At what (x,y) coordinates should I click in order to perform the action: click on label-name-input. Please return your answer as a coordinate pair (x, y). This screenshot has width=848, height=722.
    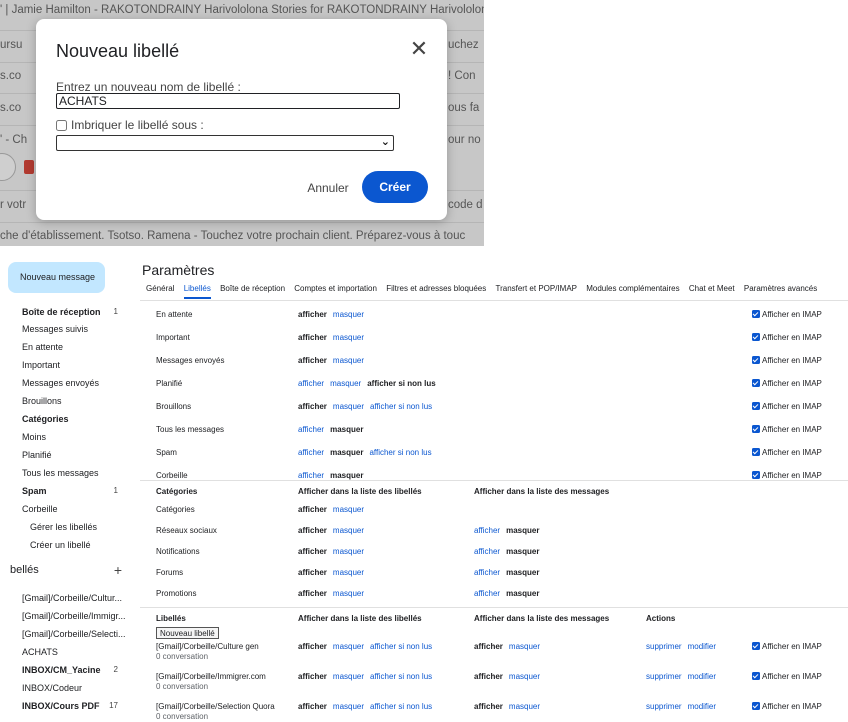
    Looking at the image, I should click on (228, 101).